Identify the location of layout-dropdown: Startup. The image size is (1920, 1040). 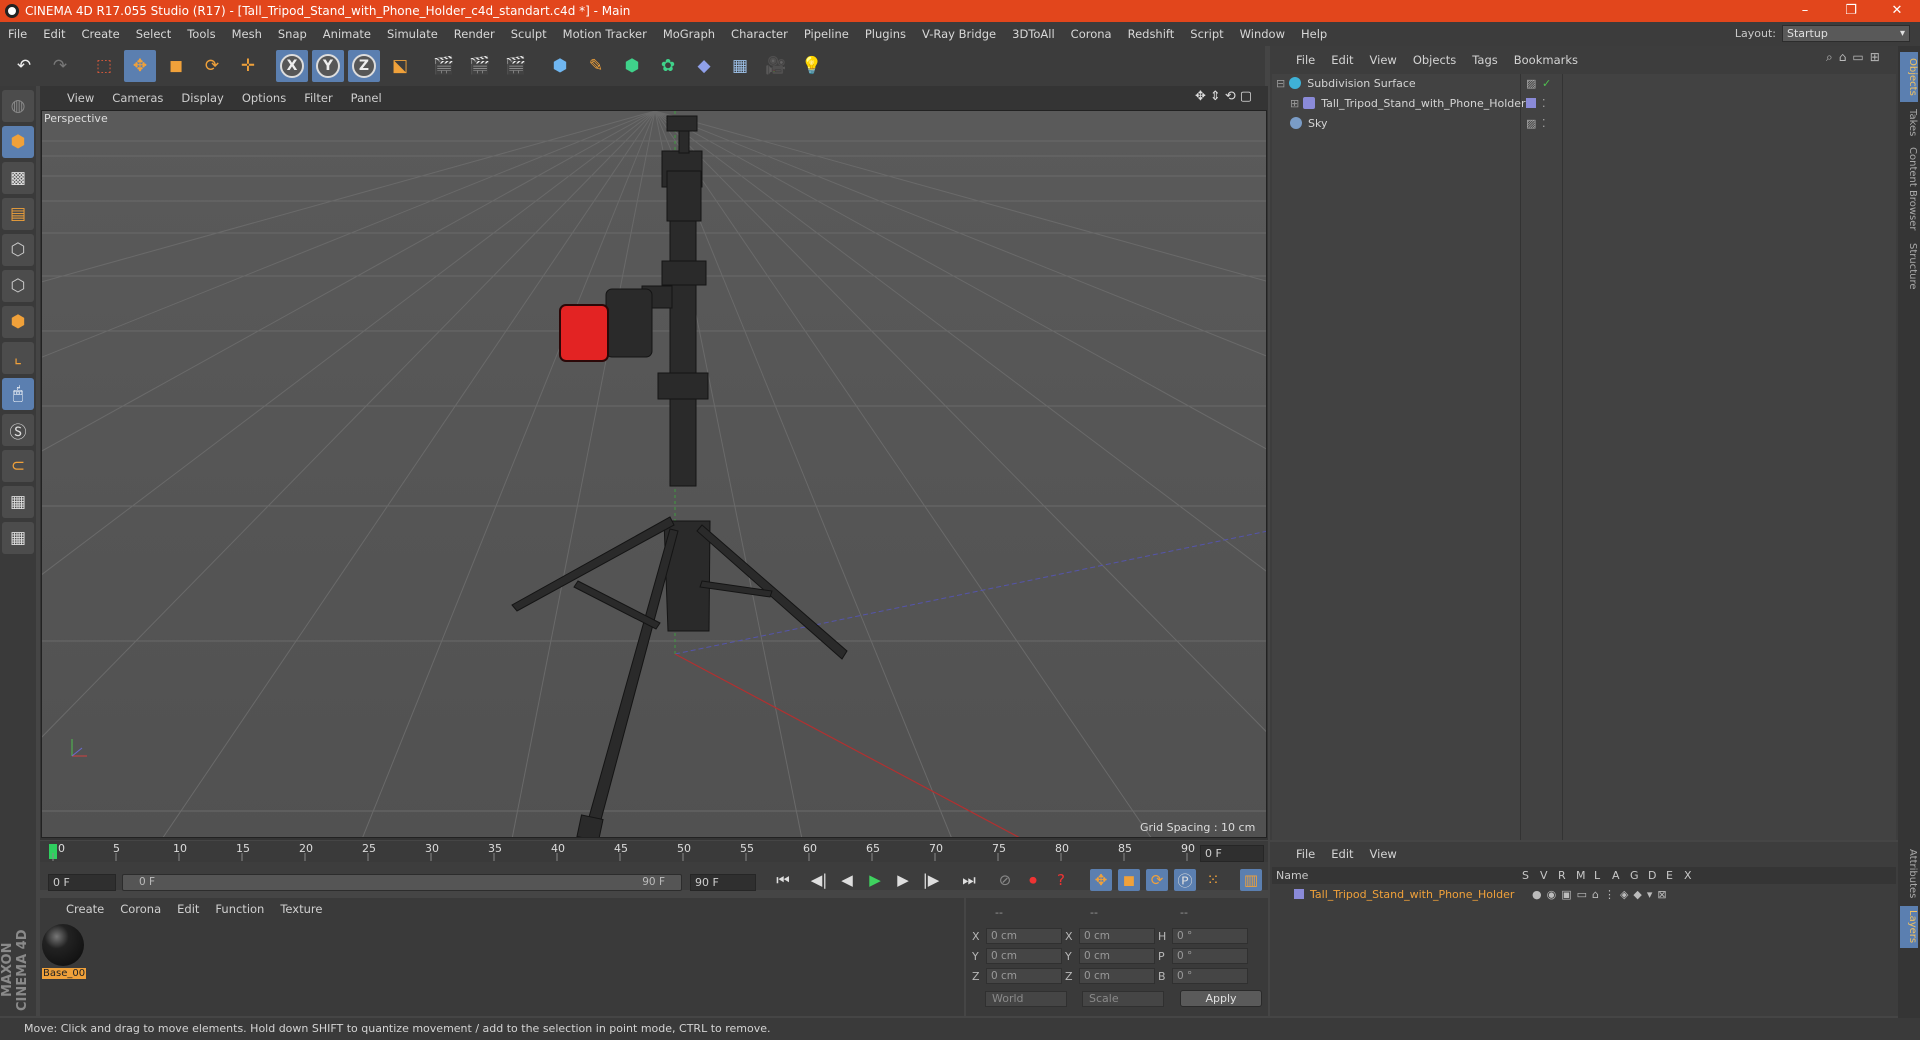
(1846, 33).